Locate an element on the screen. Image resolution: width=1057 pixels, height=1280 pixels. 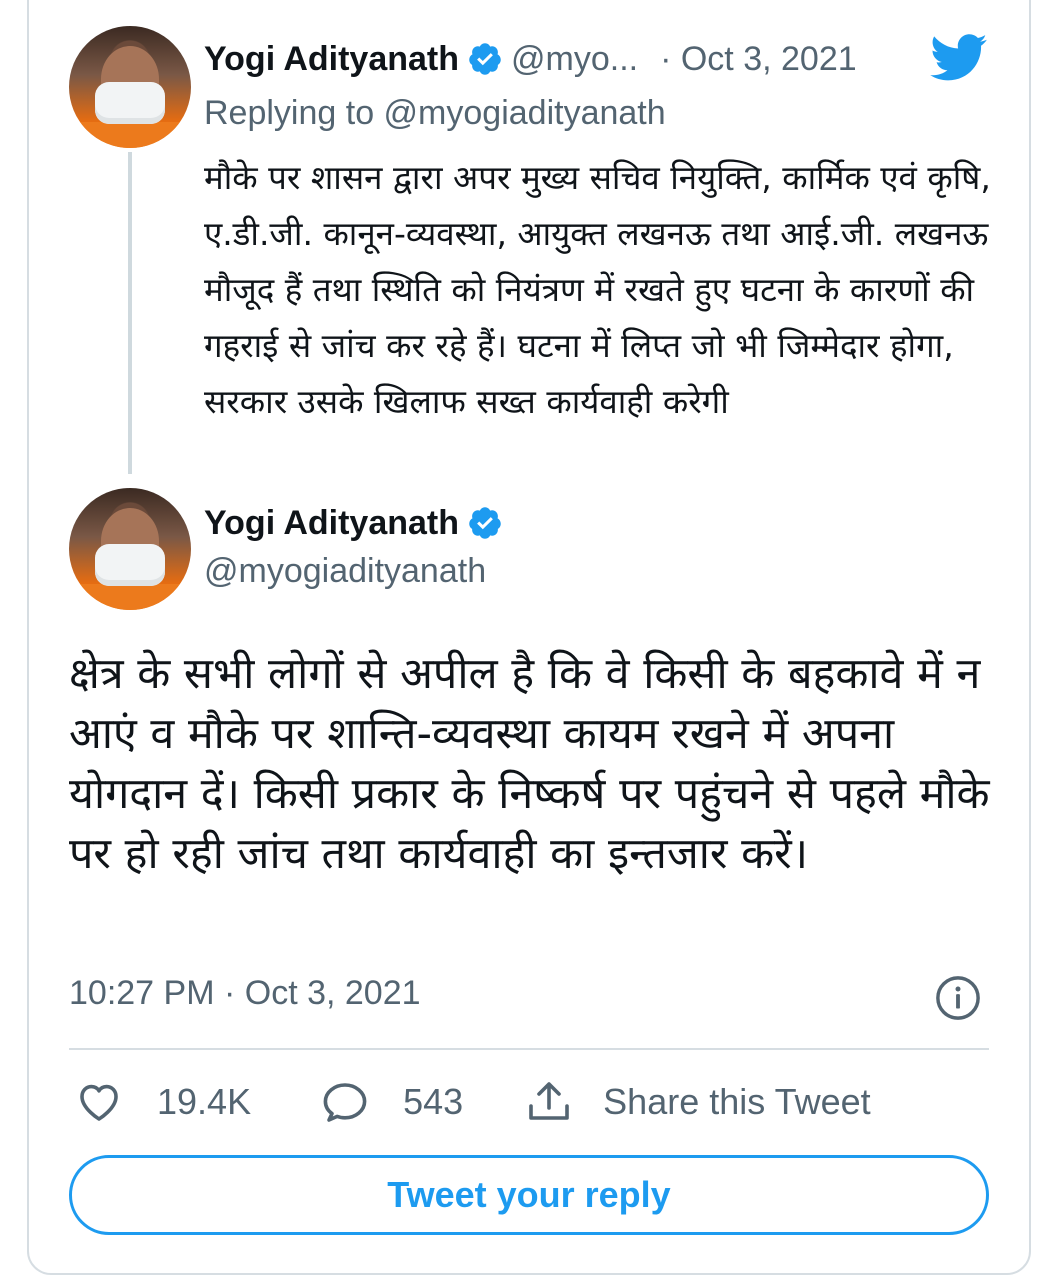
share-icon is located at coordinates (549, 1101).